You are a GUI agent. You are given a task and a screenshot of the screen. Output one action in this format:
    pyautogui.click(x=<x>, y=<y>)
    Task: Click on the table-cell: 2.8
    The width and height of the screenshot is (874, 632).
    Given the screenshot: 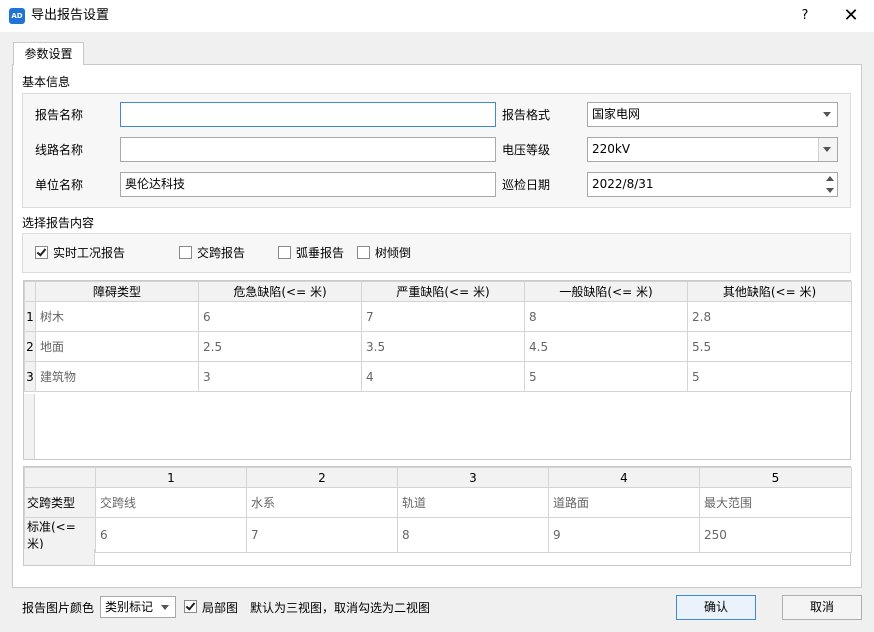 What is the action you would take?
    pyautogui.click(x=769, y=316)
    